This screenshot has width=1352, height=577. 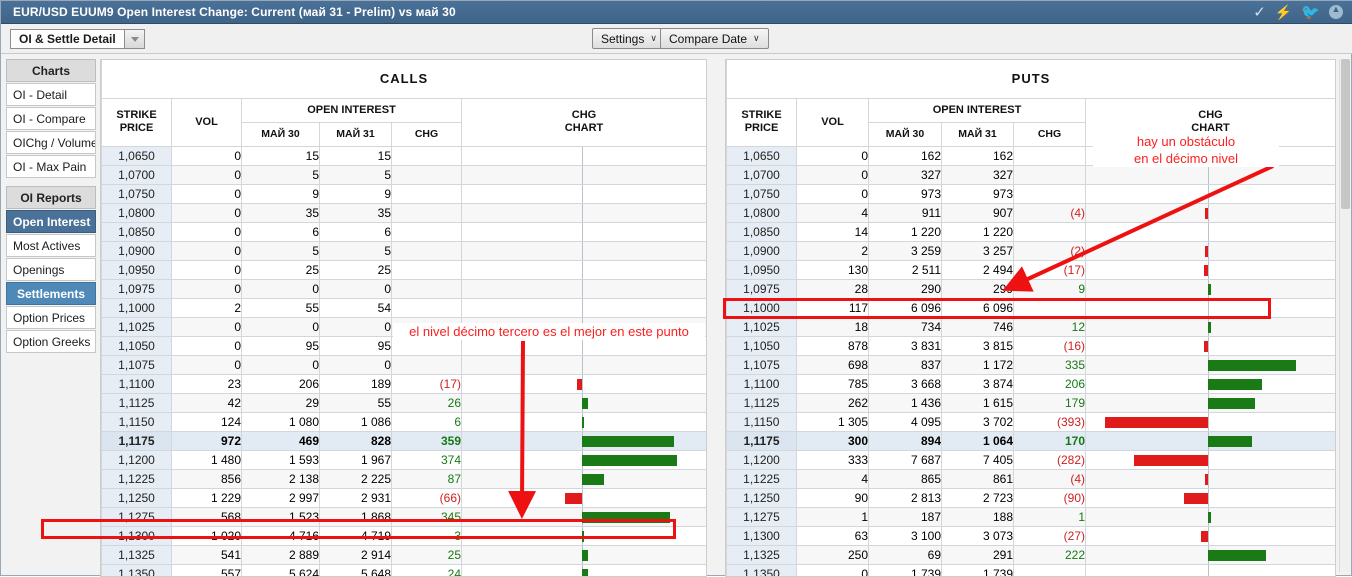 What do you see at coordinates (404, 554) in the screenshot?
I see `table-row: 1,13255412 8892 91425` at bounding box center [404, 554].